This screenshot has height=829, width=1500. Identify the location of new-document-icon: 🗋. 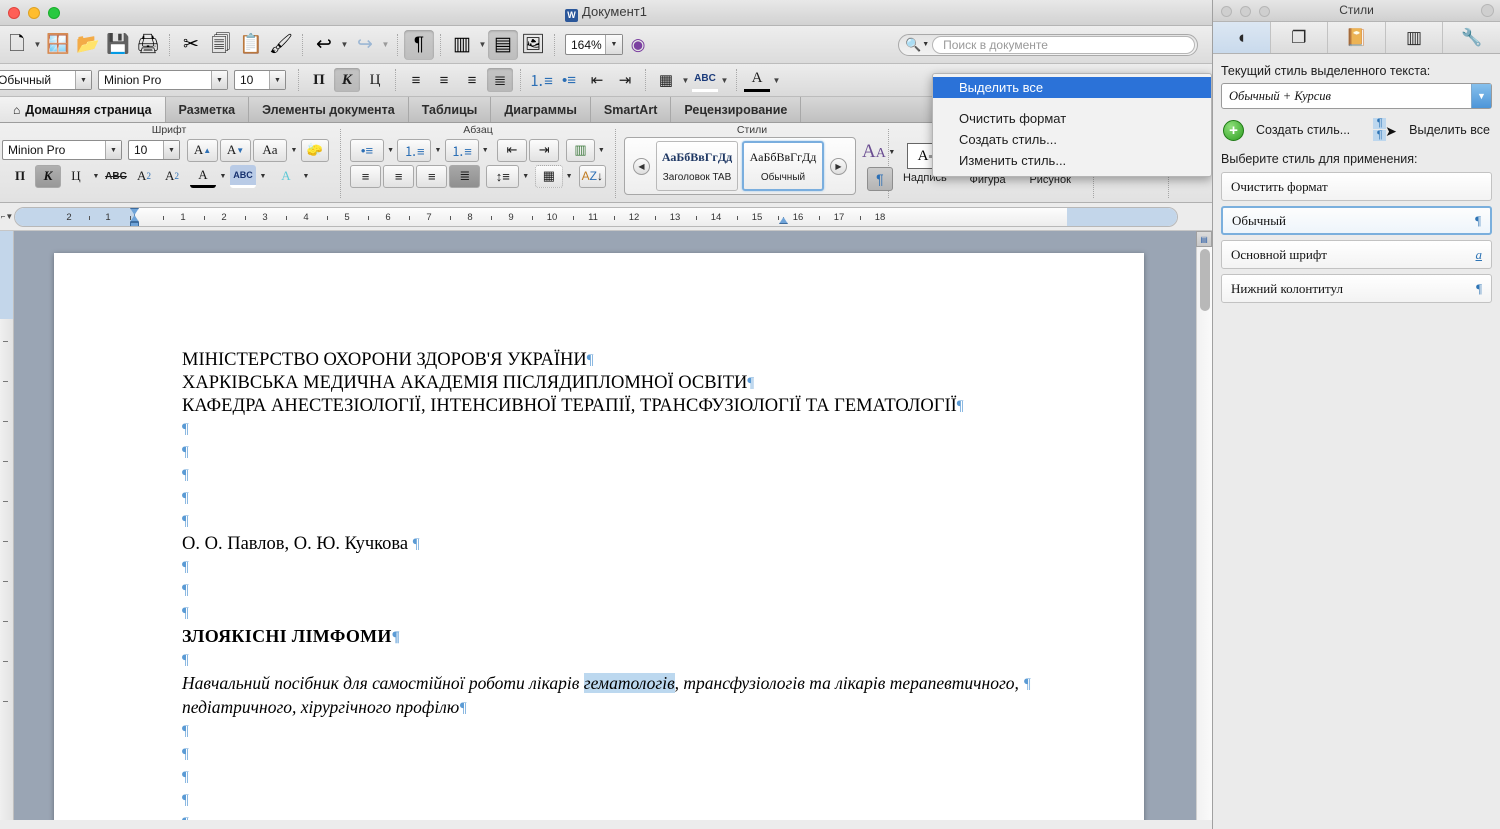
(17, 45).